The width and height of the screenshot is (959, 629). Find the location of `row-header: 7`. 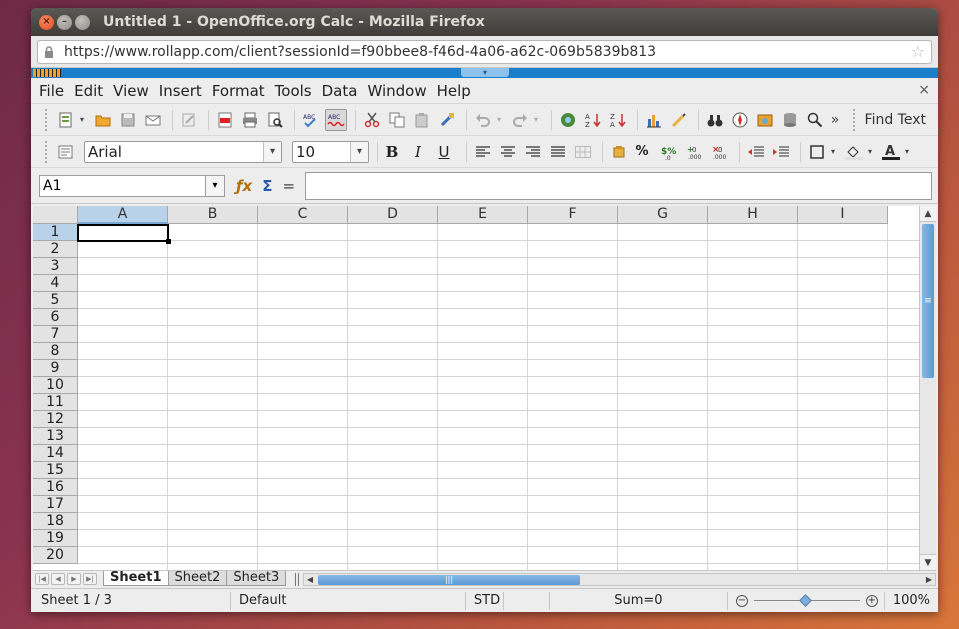

row-header: 7 is located at coordinates (55, 334).